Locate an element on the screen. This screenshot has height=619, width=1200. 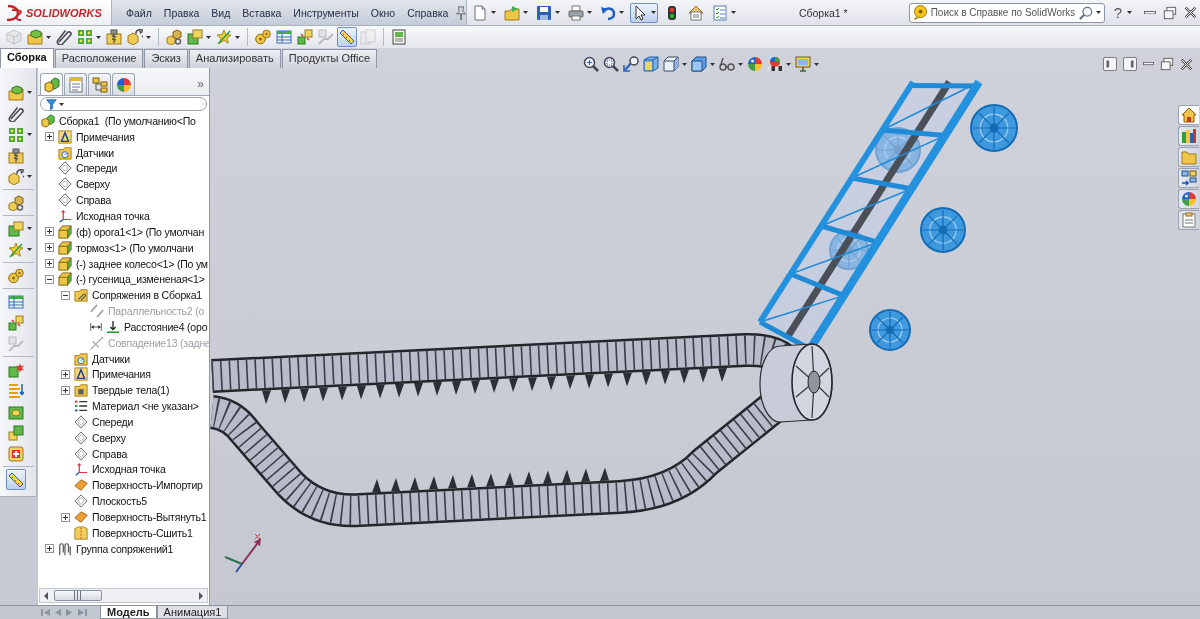
tree-item: тормоз<1> (По умолчани is located at coordinates (126, 248).